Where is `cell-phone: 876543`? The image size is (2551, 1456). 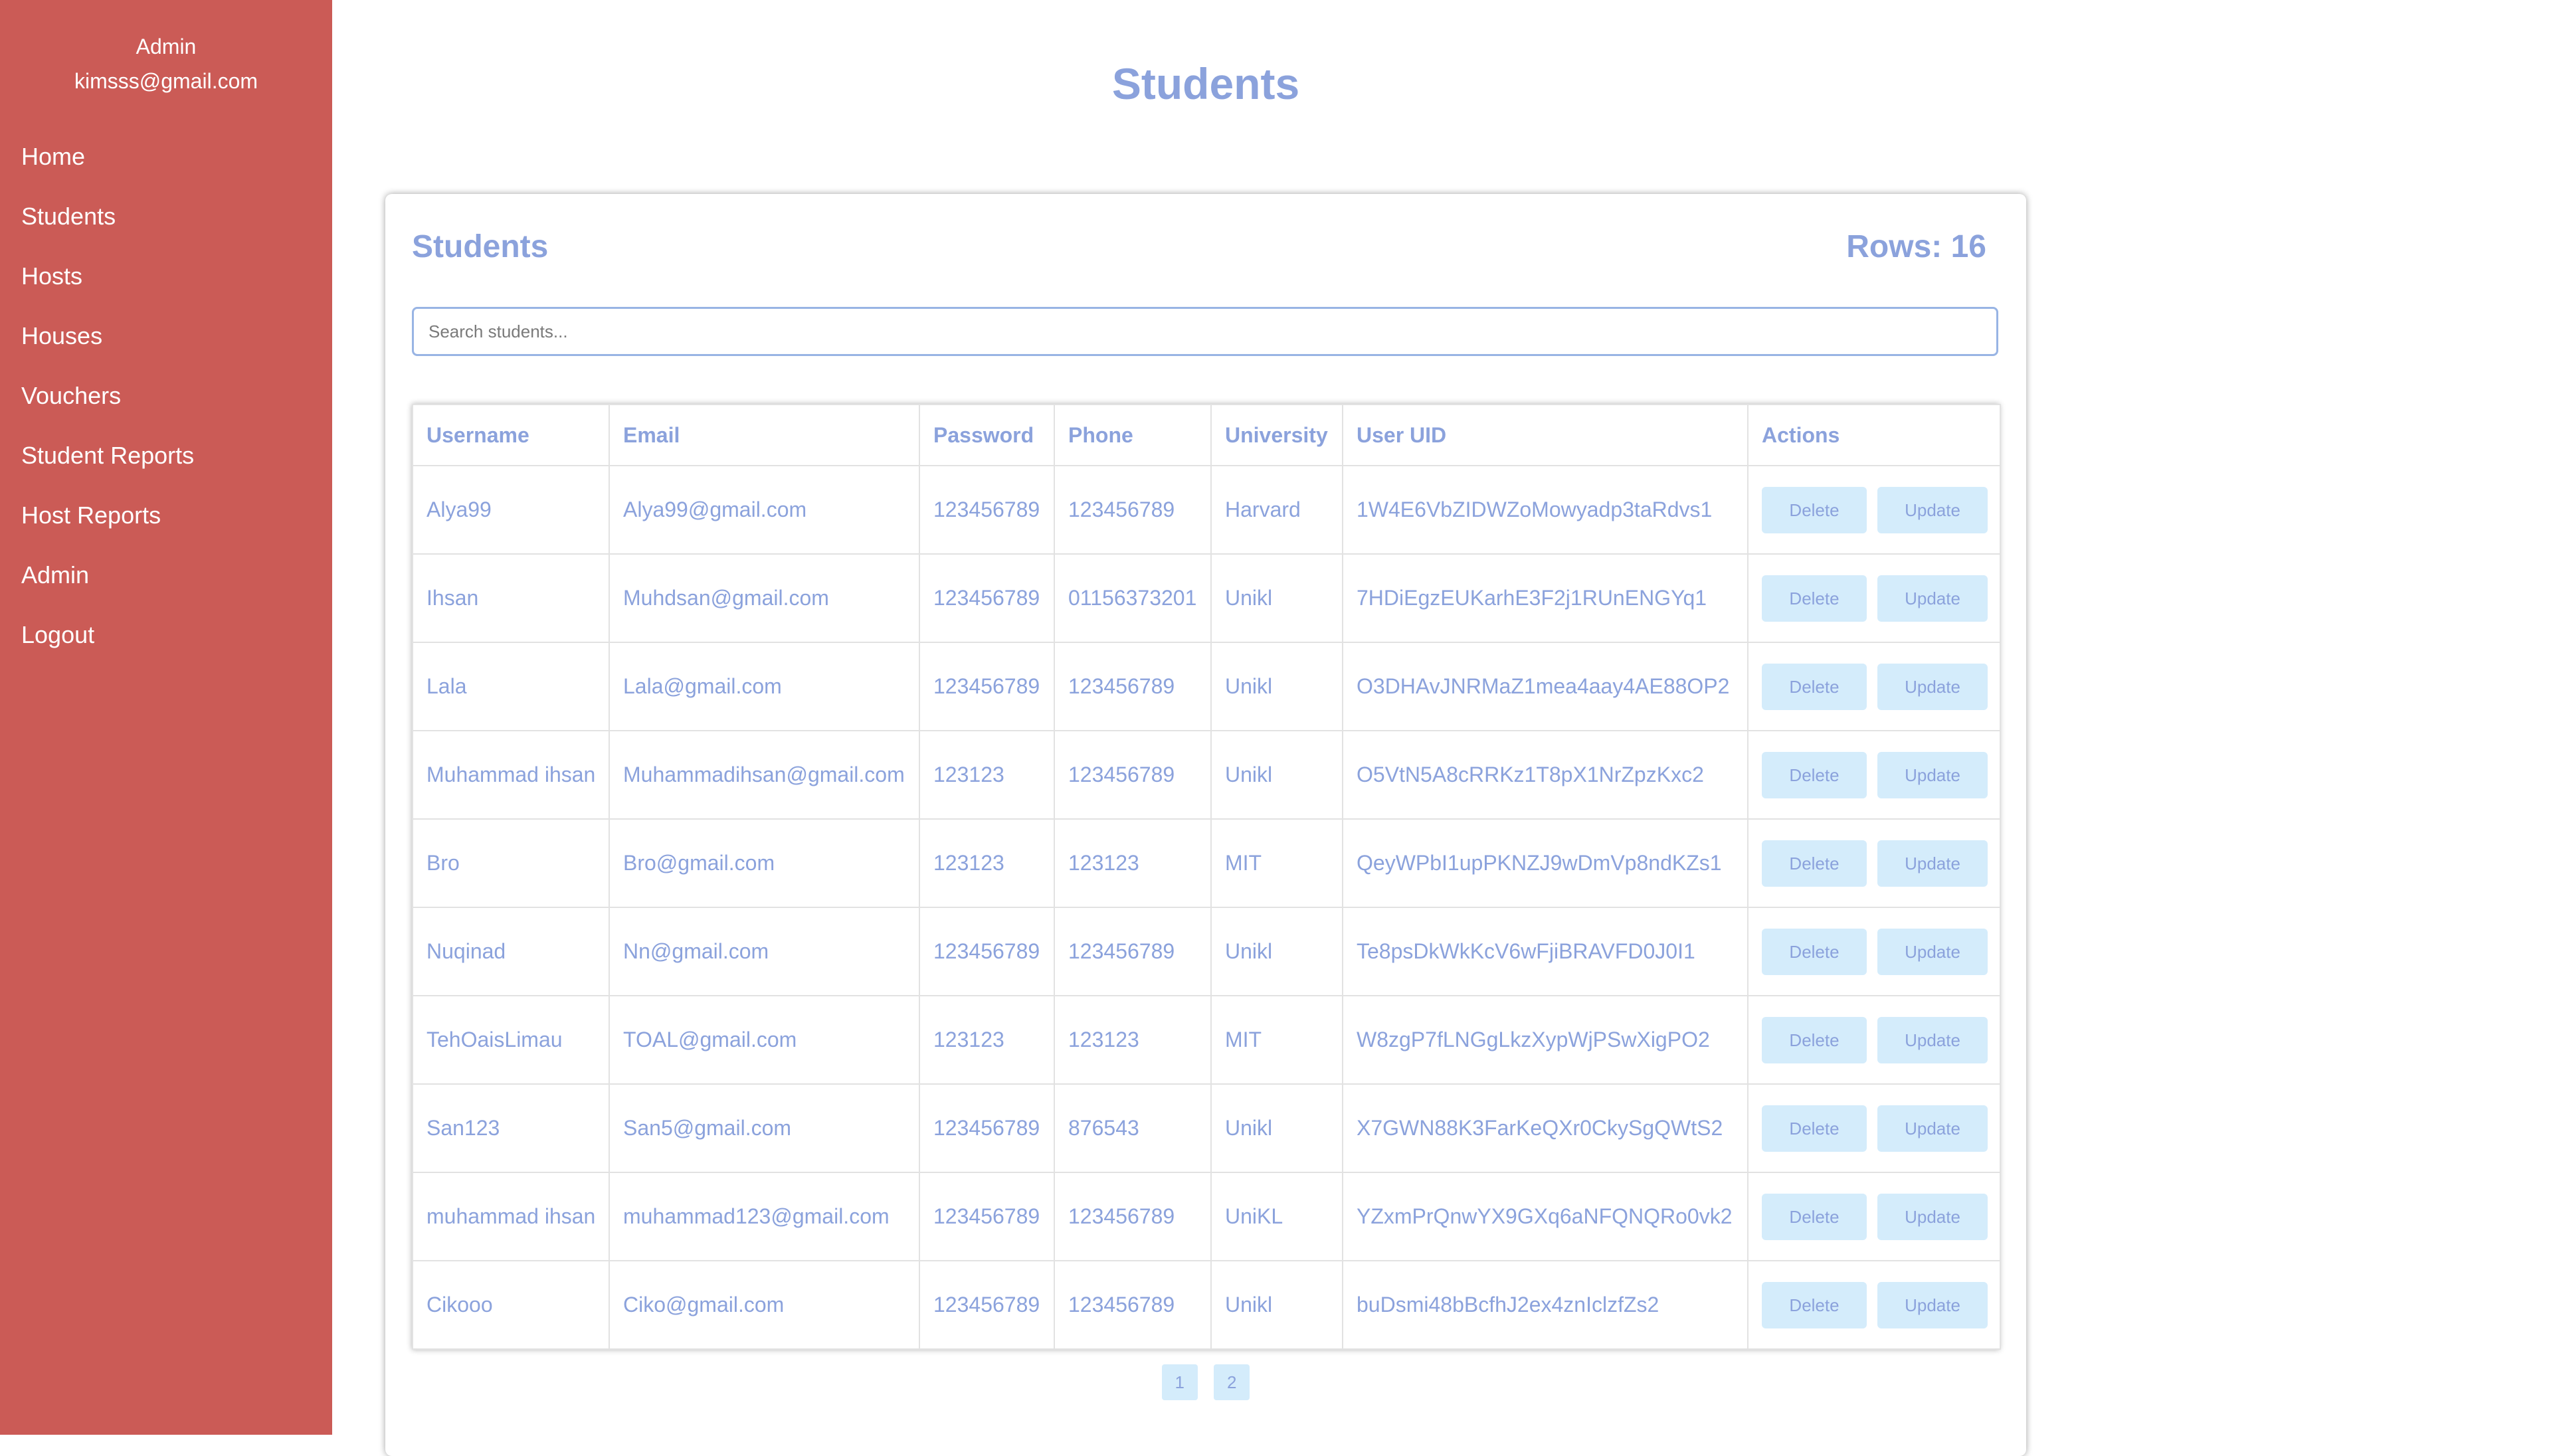 cell-phone: 876543 is located at coordinates (1133, 1128).